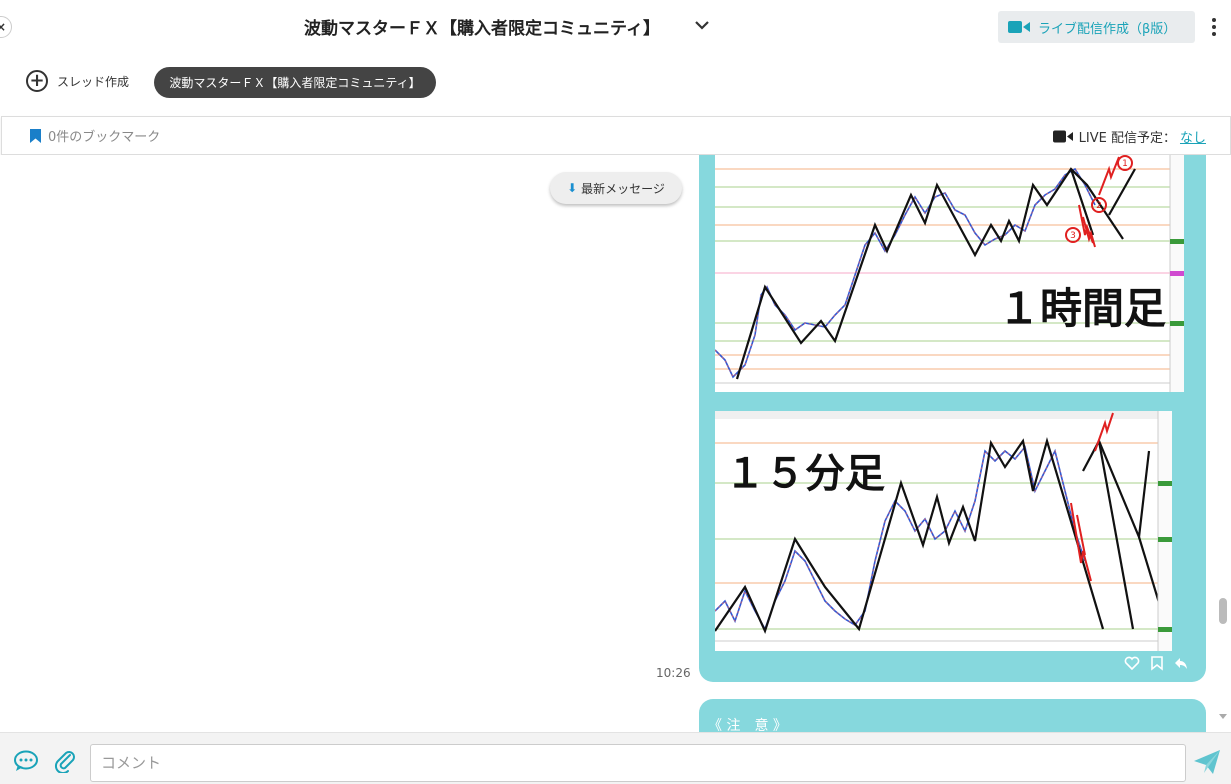 The image size is (1231, 784). I want to click on comment-input, so click(638, 763).